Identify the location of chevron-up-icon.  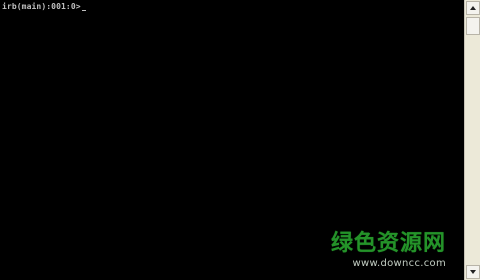
(473, 8).